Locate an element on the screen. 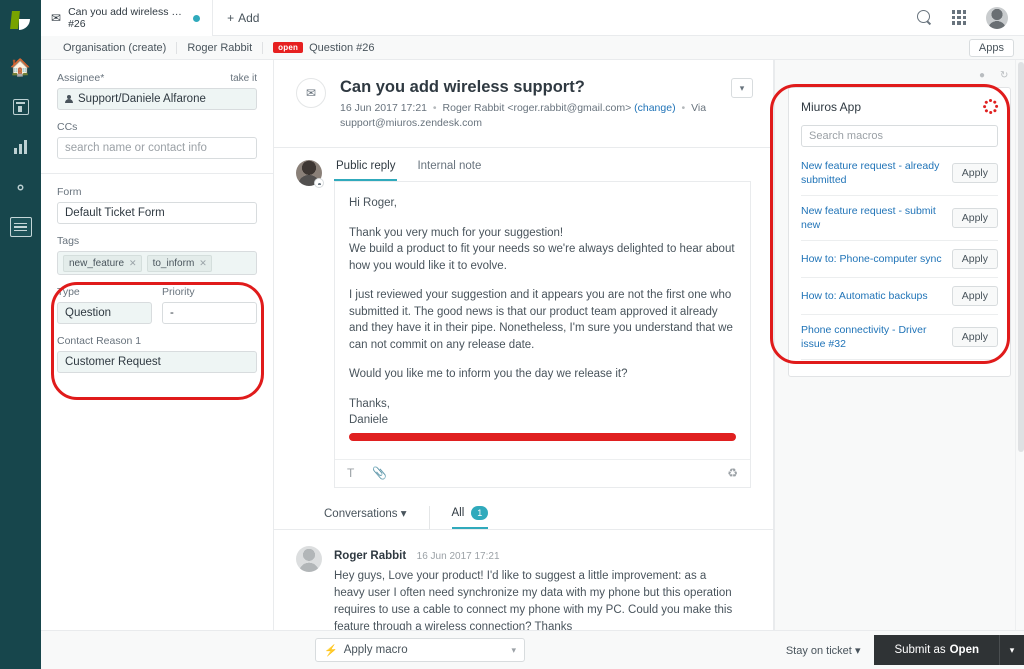  nav-more-button is located at coordinates (20, 227).